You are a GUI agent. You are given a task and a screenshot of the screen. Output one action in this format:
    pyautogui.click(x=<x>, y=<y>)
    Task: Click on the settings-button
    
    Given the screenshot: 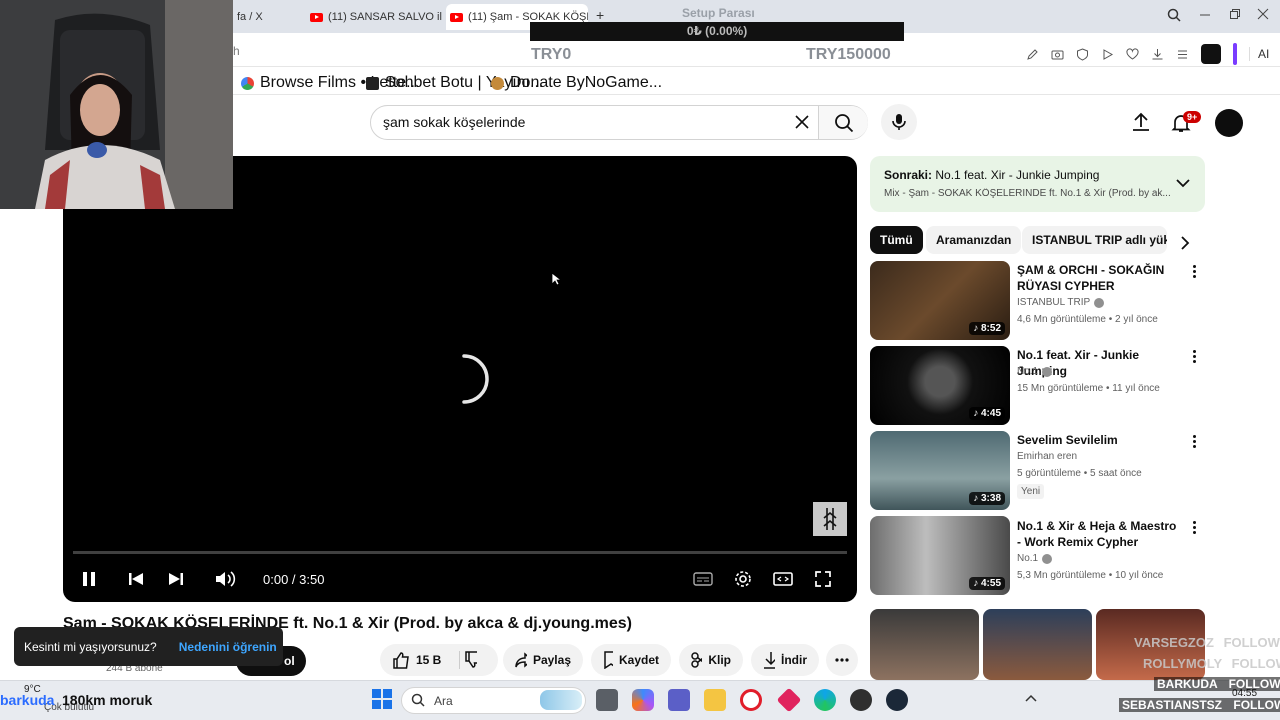 What is the action you would take?
    pyautogui.click(x=743, y=579)
    